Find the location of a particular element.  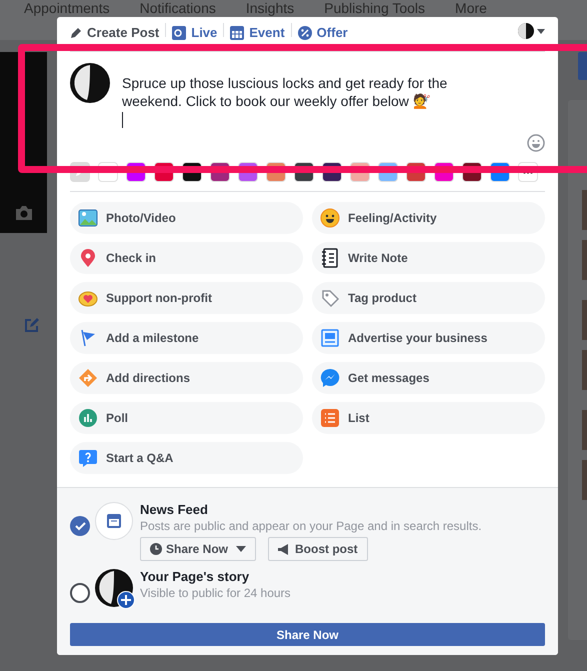

pencil-icon is located at coordinates (76, 32).